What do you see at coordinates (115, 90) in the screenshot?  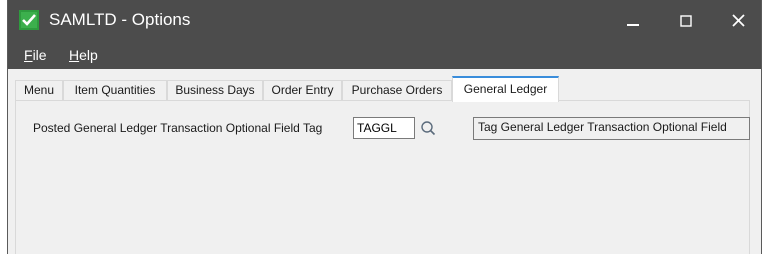 I see `tab-item-quantities: Item Quantities` at bounding box center [115, 90].